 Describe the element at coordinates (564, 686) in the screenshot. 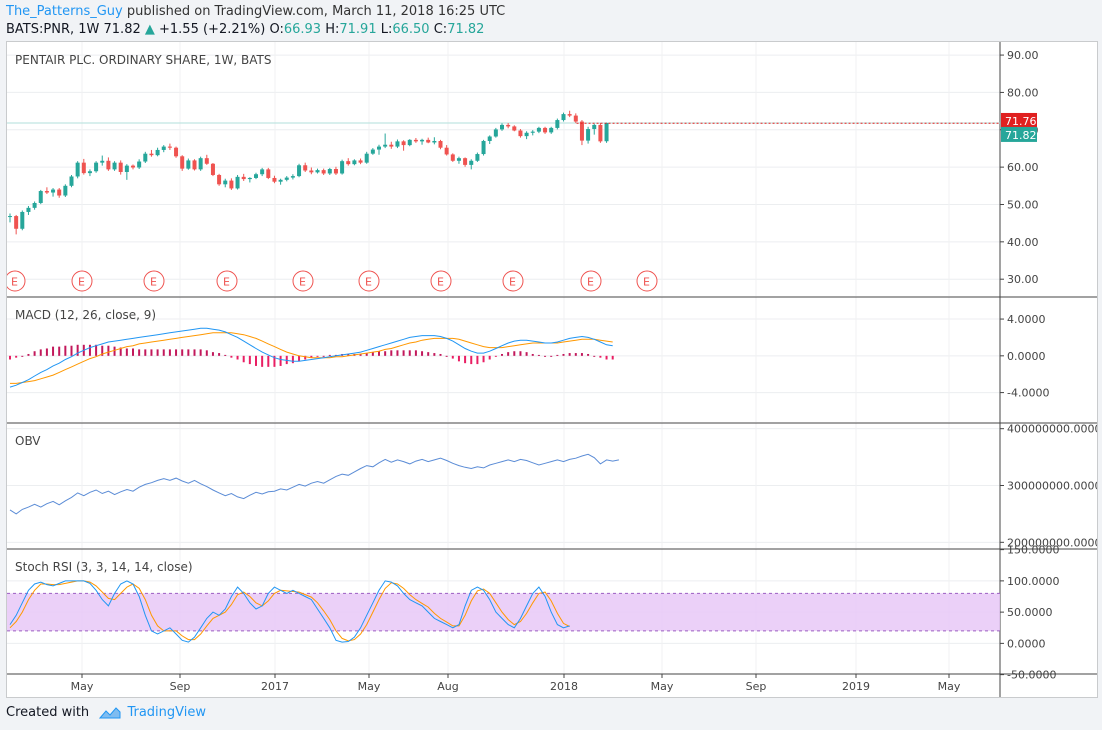

I see `x-tick-label: 2018` at that location.